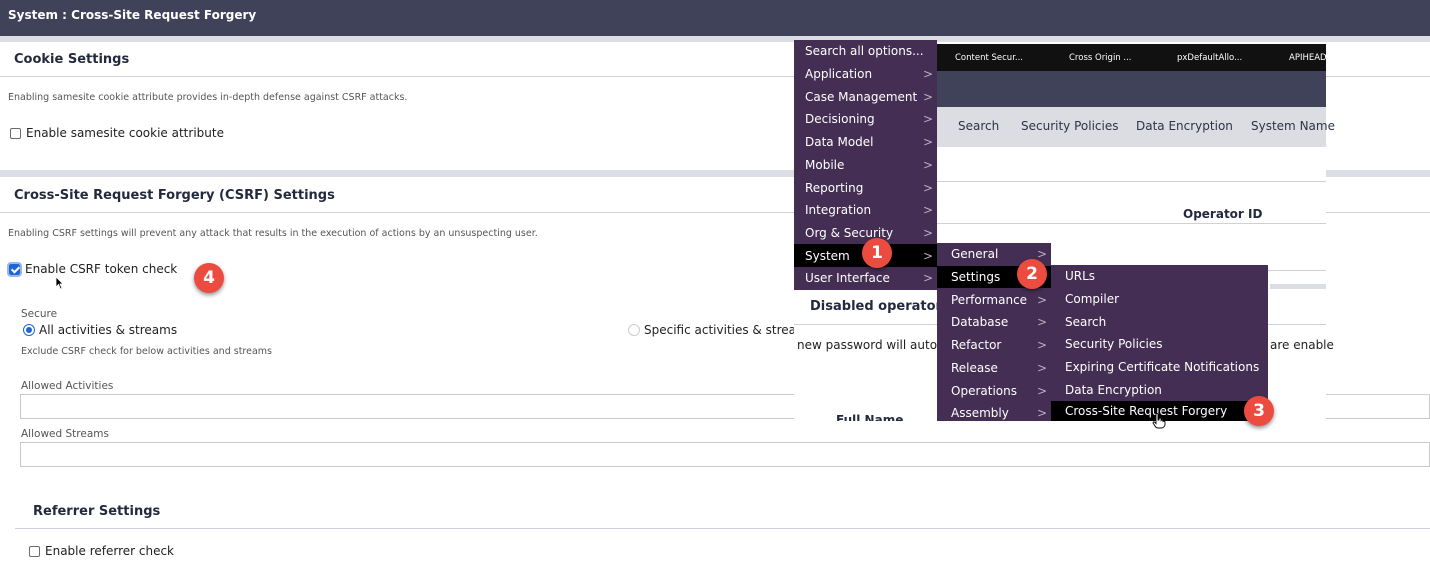 The width and height of the screenshot is (1430, 575). I want to click on secure-label: Secure, so click(39, 314).